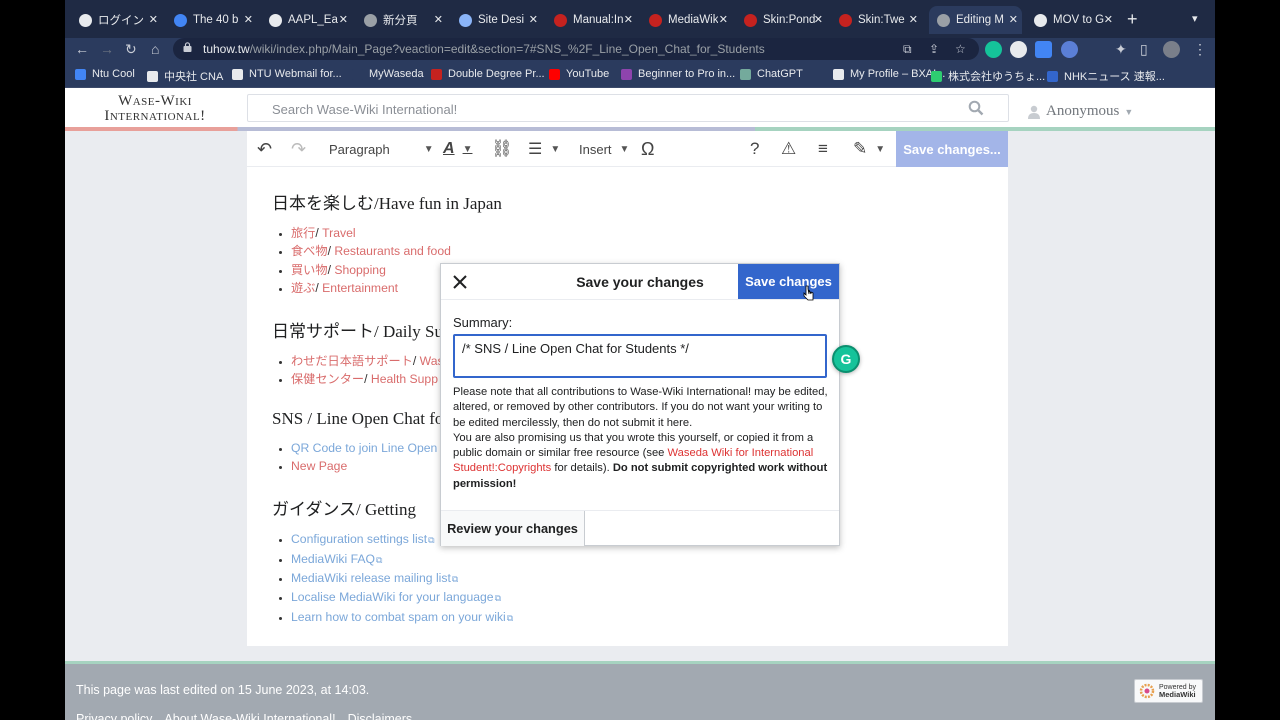  Describe the element at coordinates (309, 251) in the screenshot. I see `japanese-link: 食べ物` at that location.